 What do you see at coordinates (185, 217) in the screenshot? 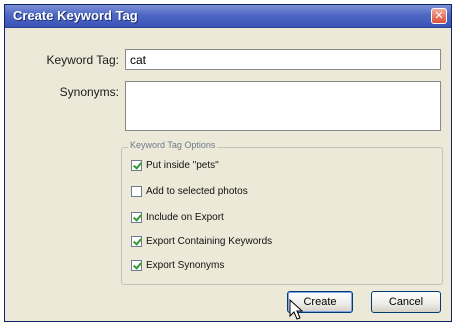
I see `option-label: Include on Export` at bounding box center [185, 217].